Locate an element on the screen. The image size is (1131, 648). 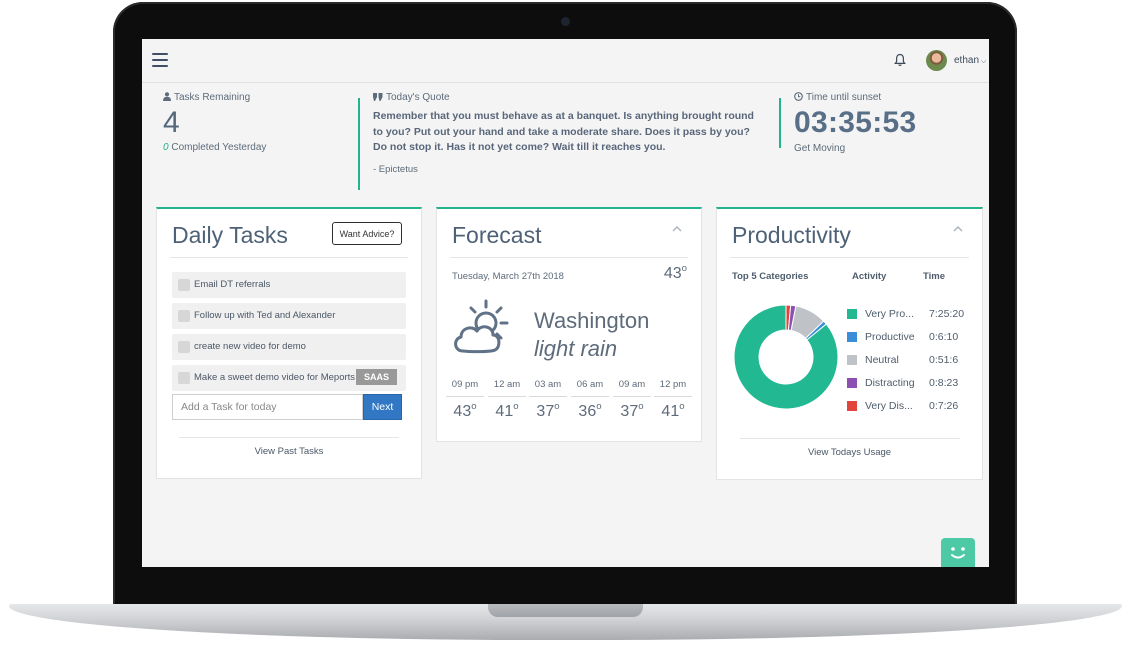
current-temp: 43o is located at coordinates (675, 273).